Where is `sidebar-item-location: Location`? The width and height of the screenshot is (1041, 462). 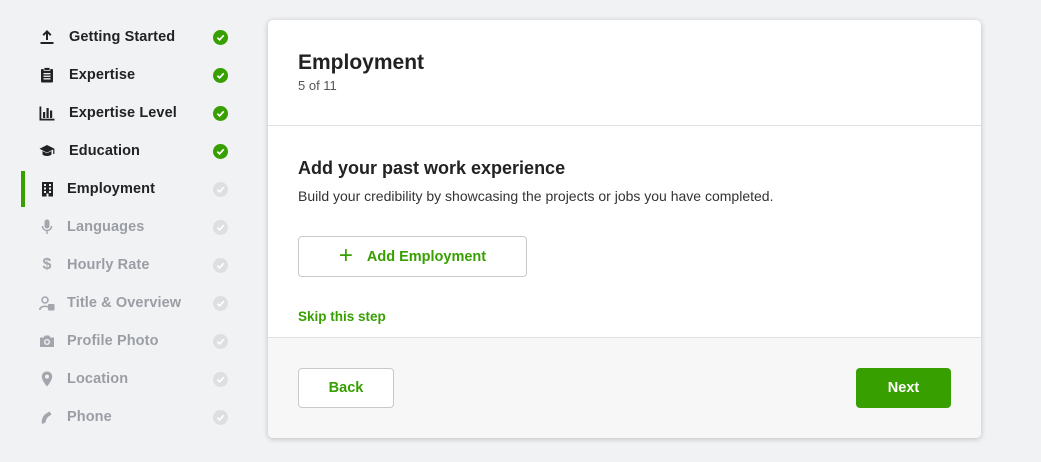
sidebar-item-location: Location is located at coordinates (125, 379).